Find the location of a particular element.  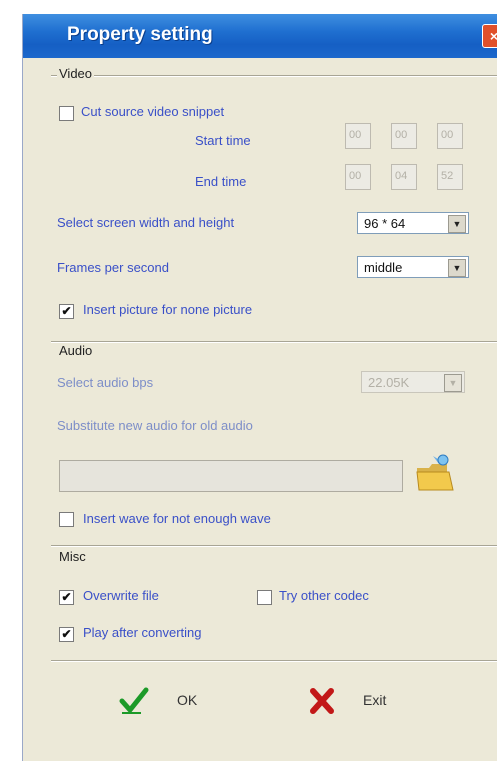

try-codec-label: Try other codec is located at coordinates (324, 595).